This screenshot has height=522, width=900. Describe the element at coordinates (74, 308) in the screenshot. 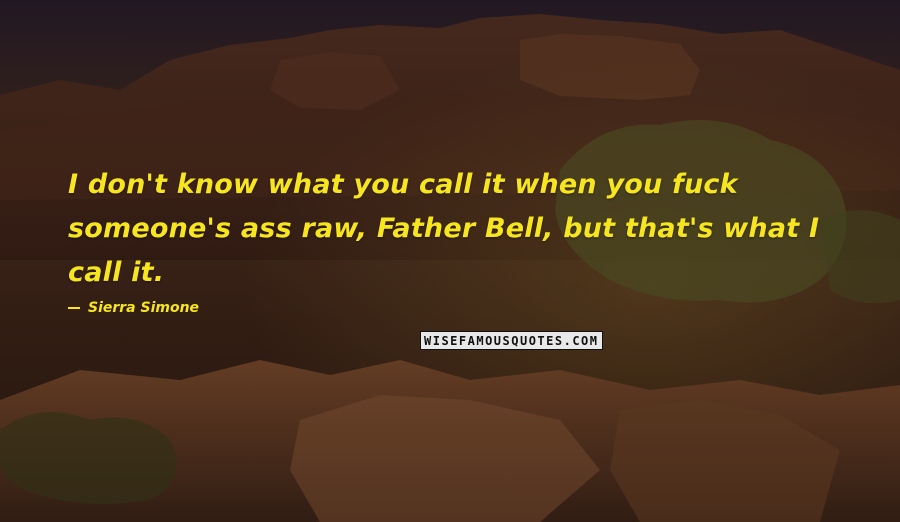

I see `author-dash` at that location.